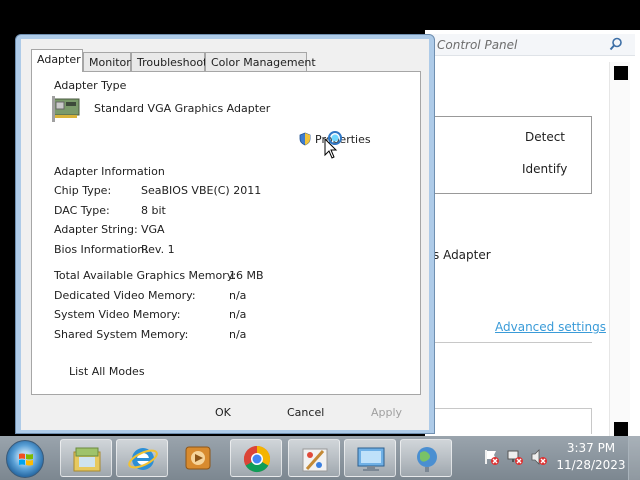 This screenshot has height=480, width=640. What do you see at coordinates (550, 327) in the screenshot?
I see `advanced-settings-link: Advanced settings` at bounding box center [550, 327].